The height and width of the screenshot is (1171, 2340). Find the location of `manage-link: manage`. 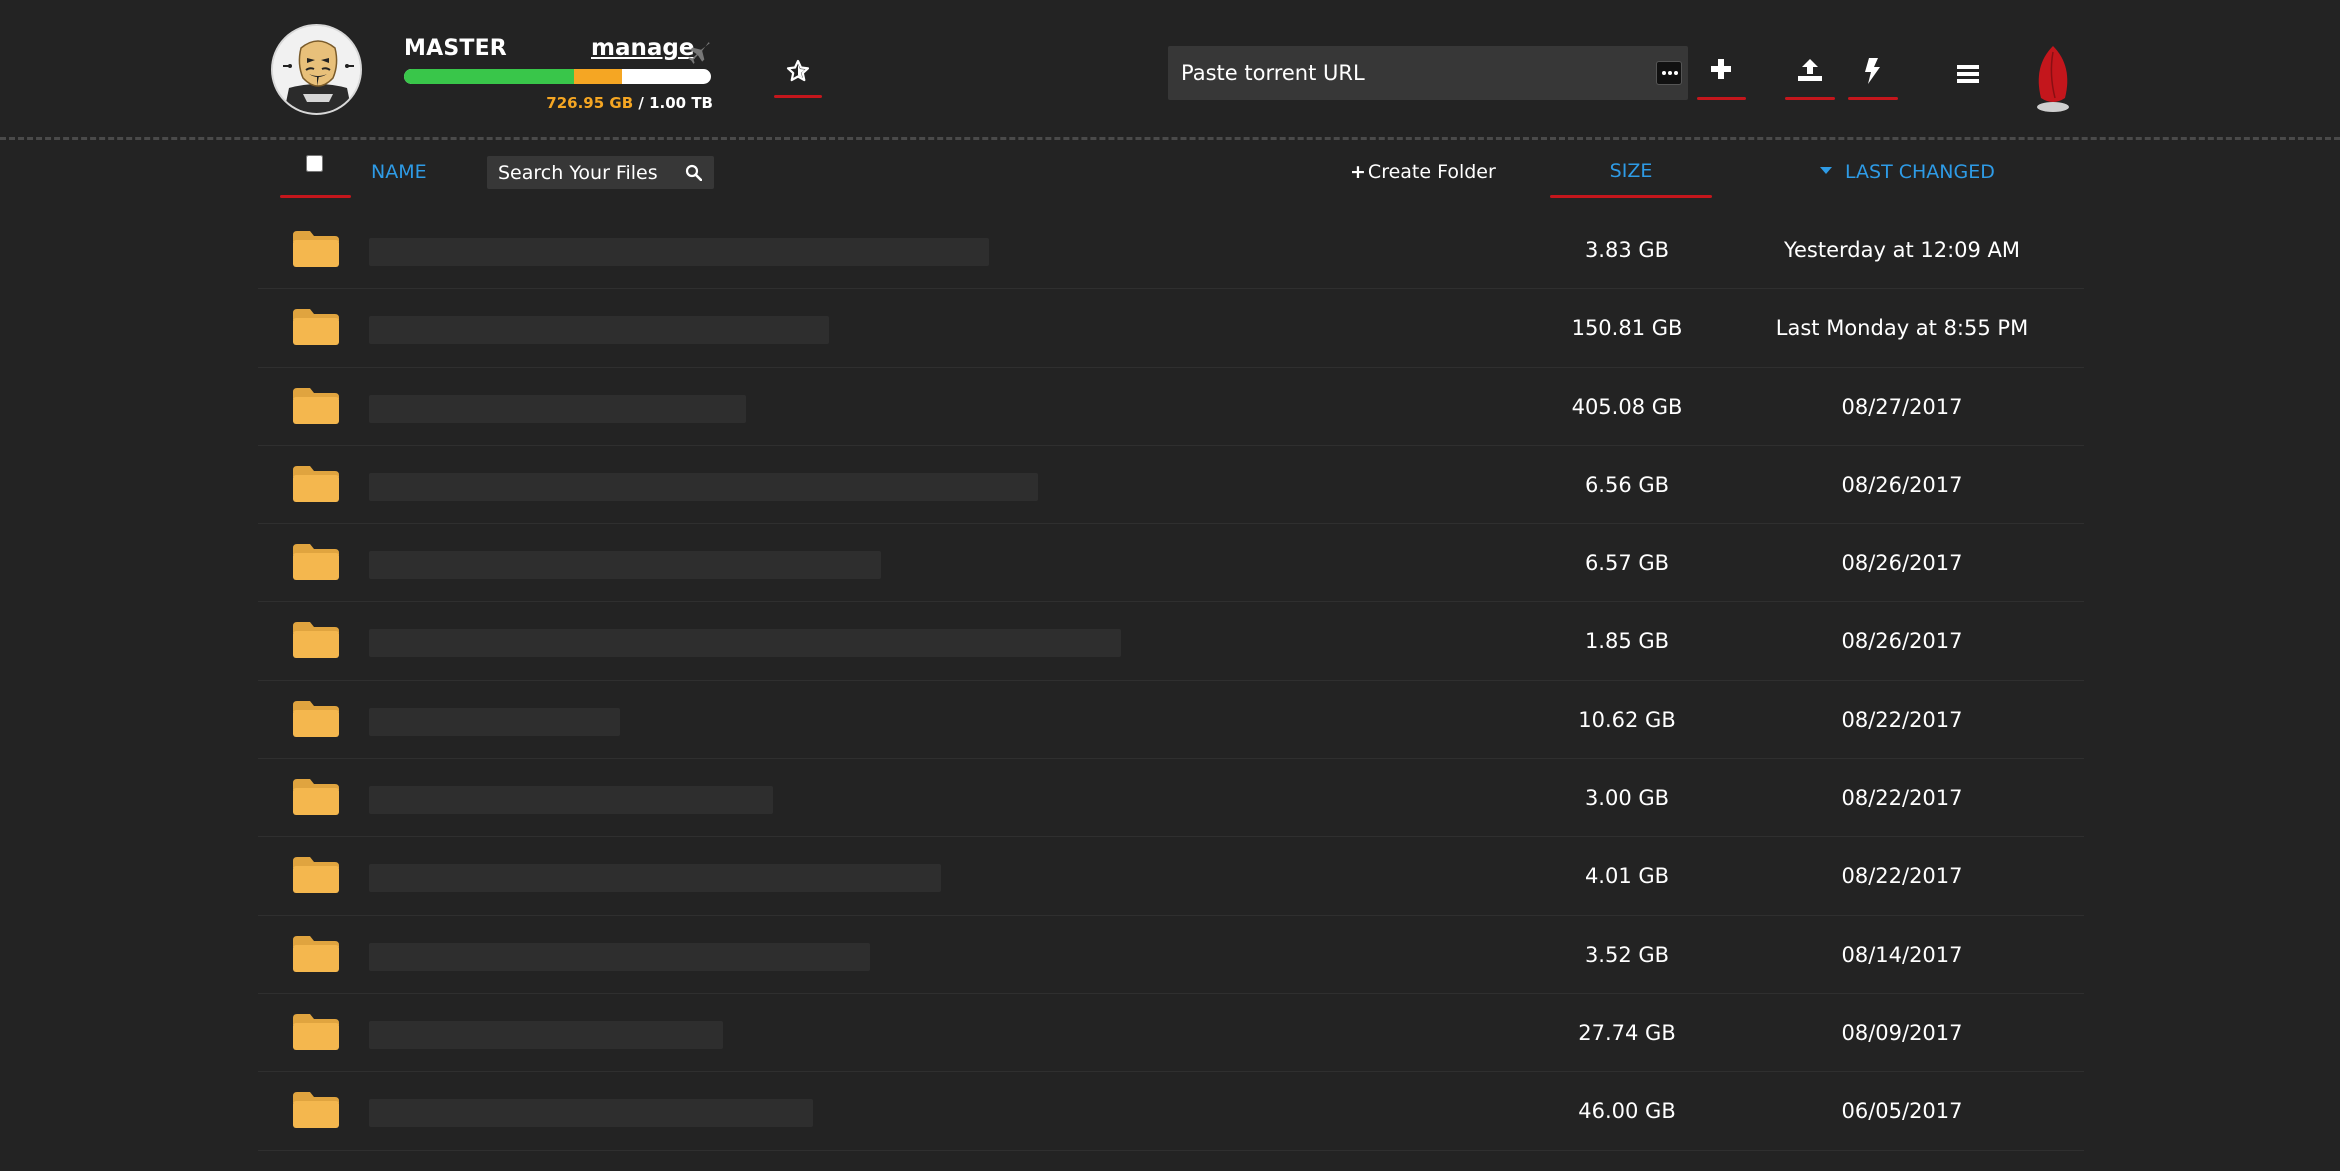

manage-link: manage is located at coordinates (642, 48).